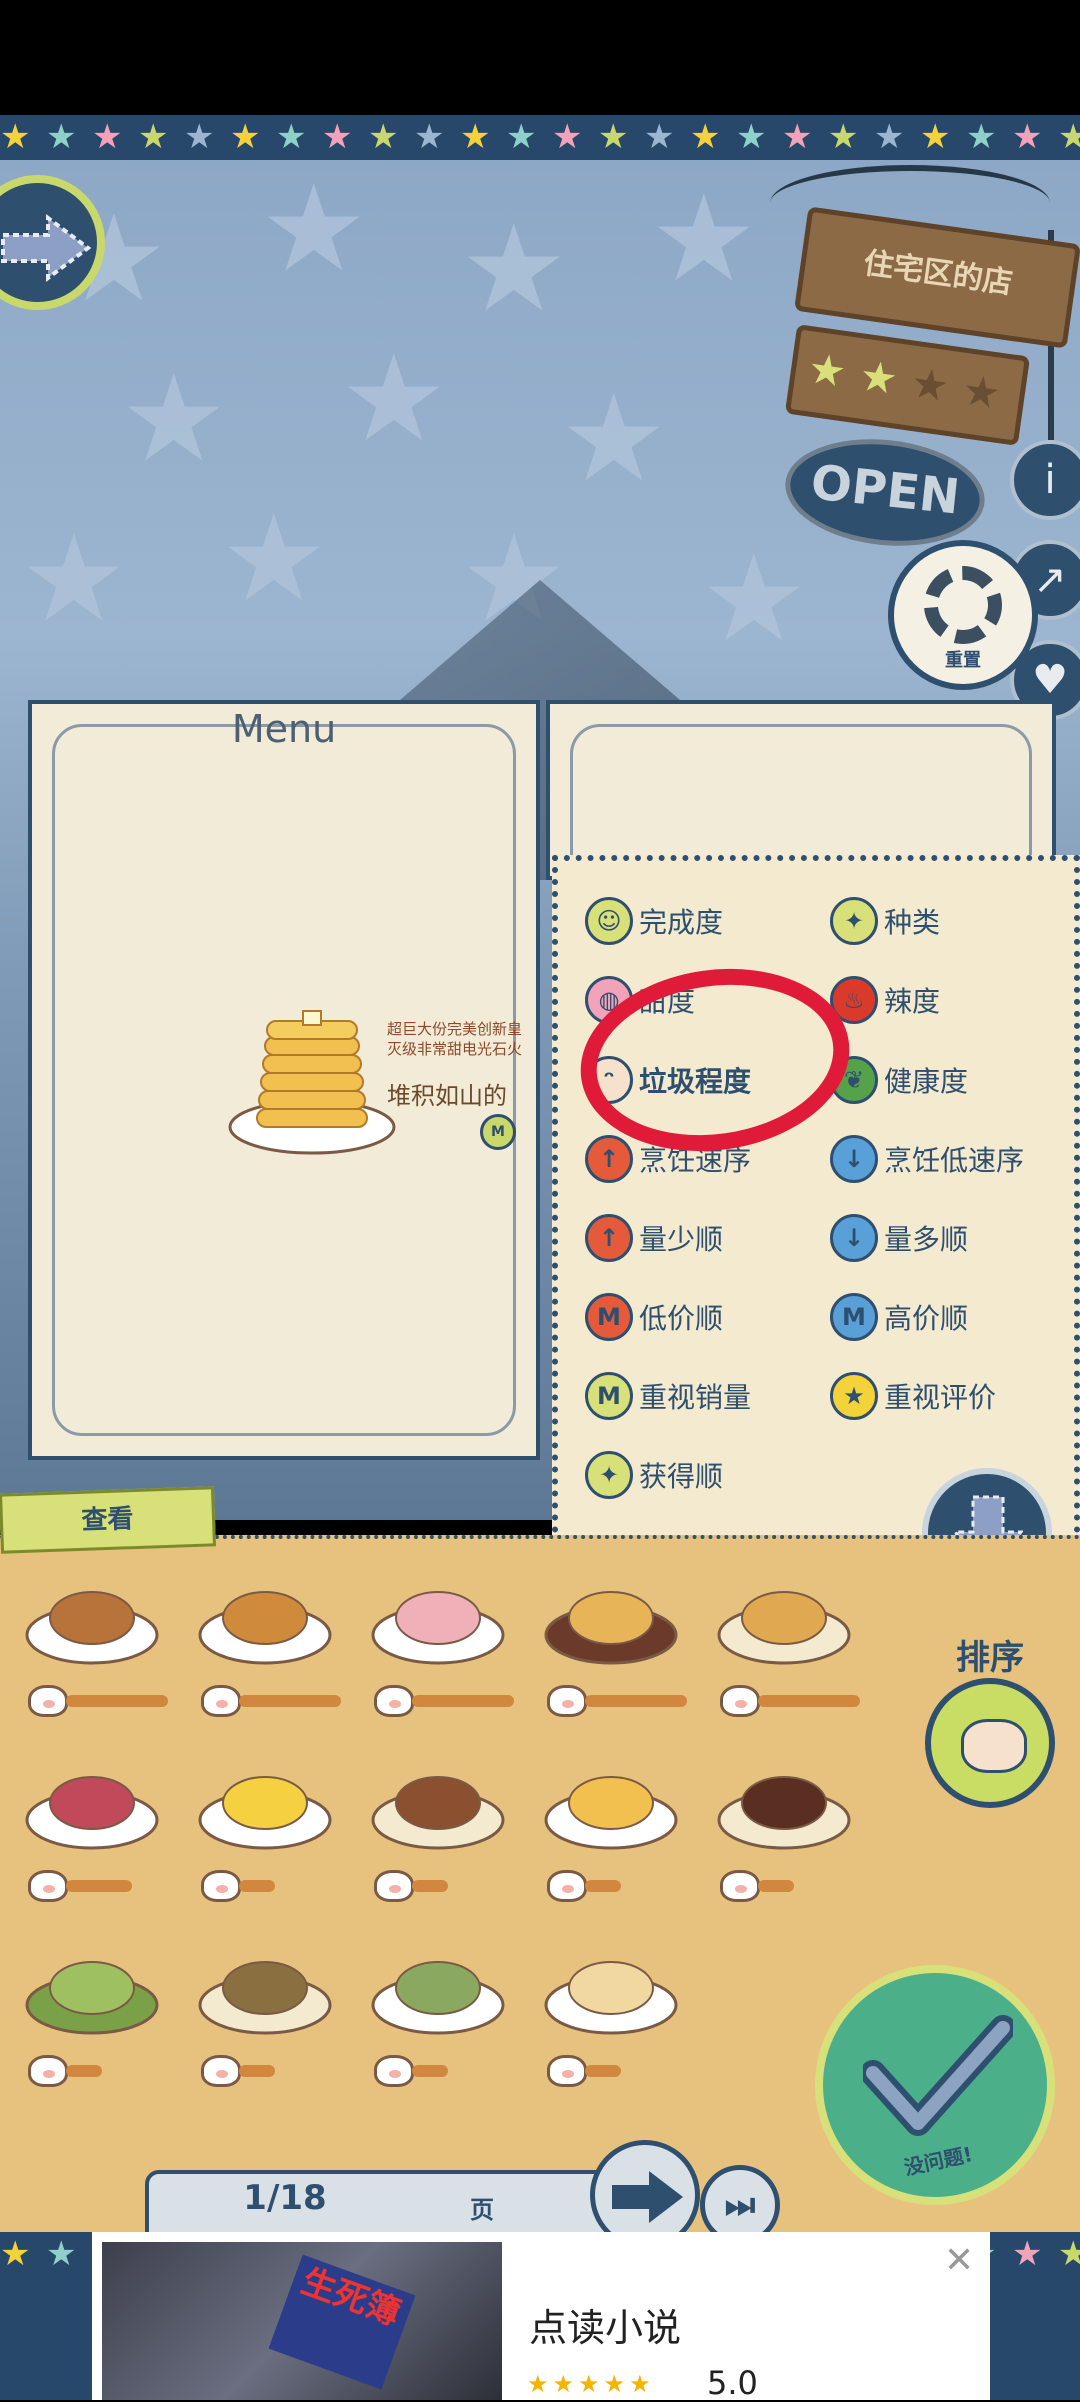  I want to click on ad-thumbnail: 生死簿, so click(302, 2321).